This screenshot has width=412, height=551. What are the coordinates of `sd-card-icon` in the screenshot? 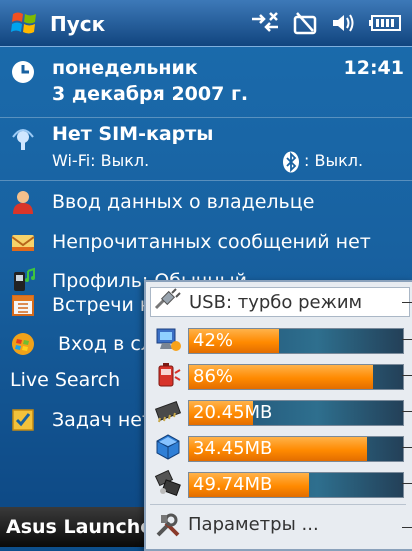 It's located at (168, 483).